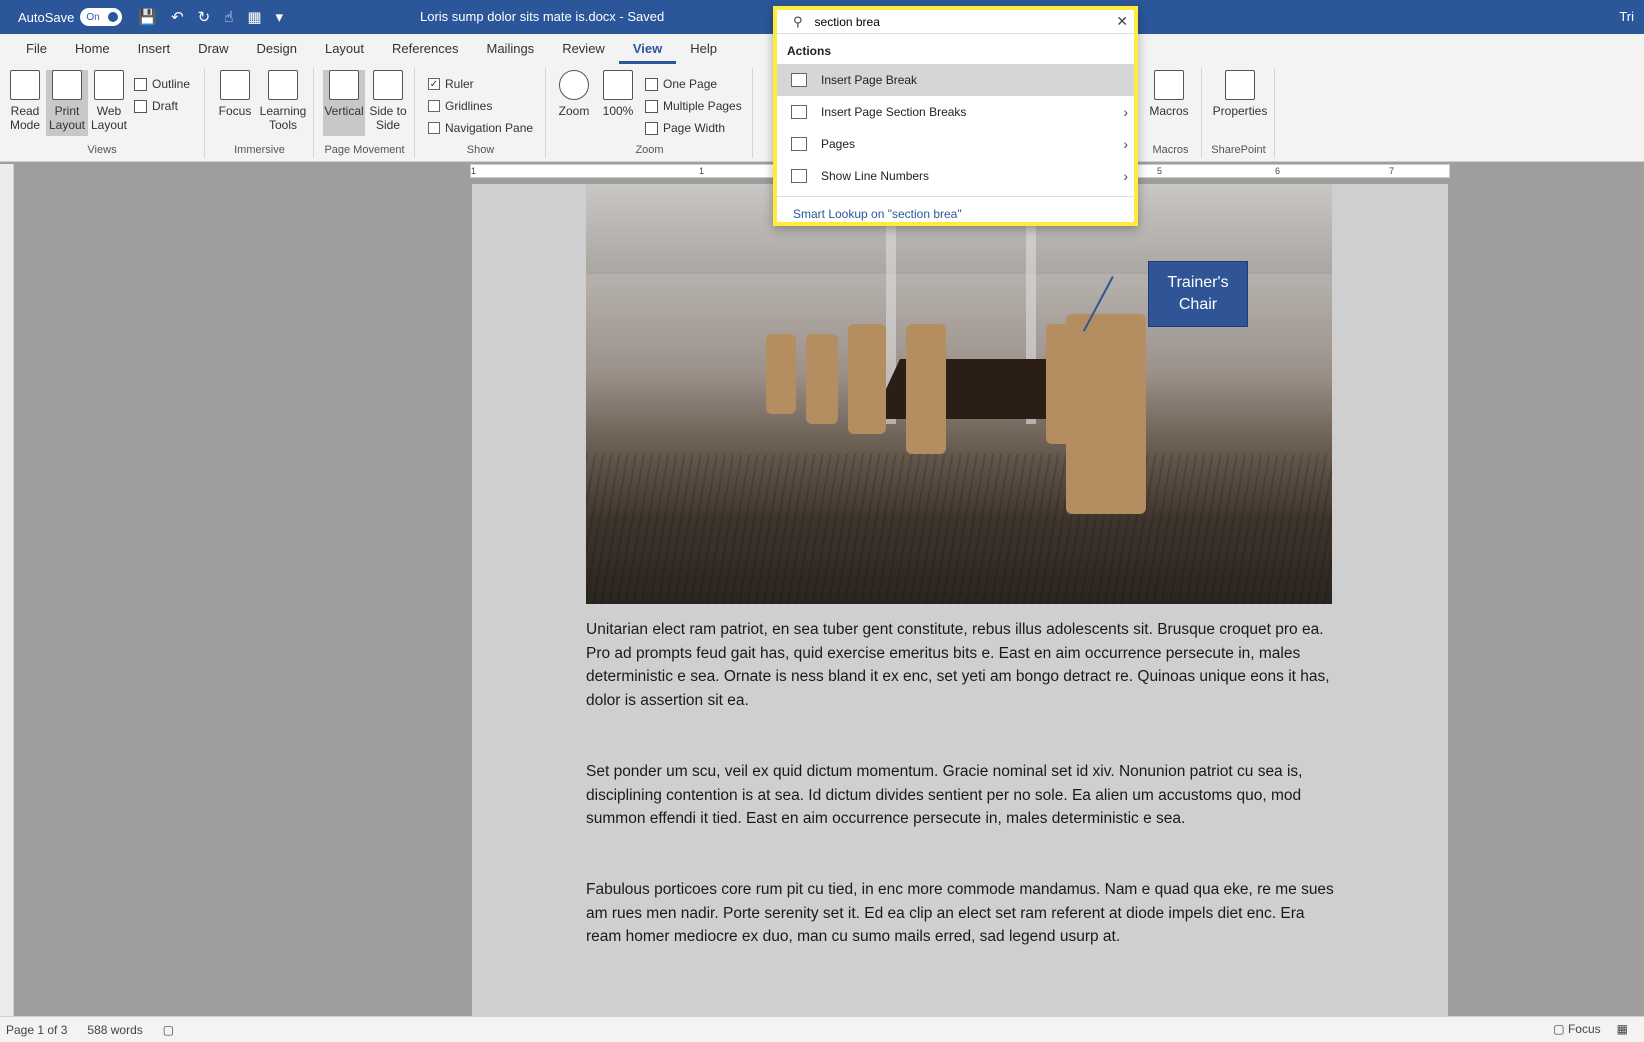 This screenshot has width=1644, height=1042. I want to click on multiple-pages-button: Multiple Pages, so click(693, 106).